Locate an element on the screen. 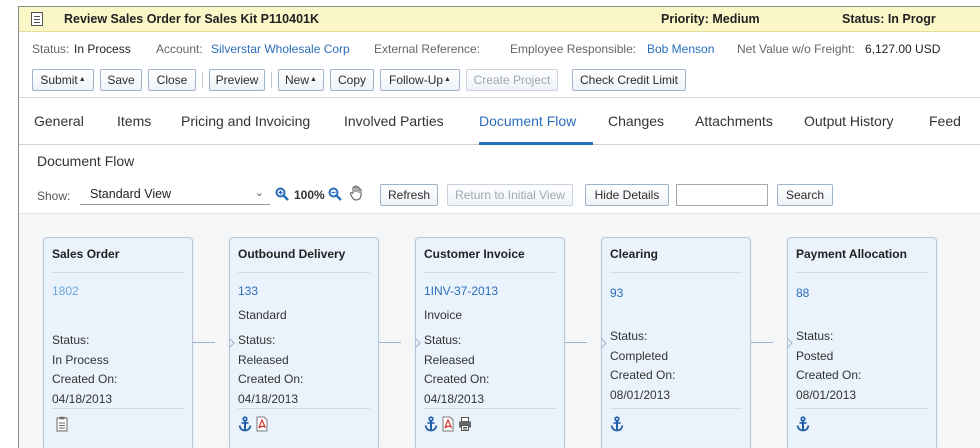 The width and height of the screenshot is (980, 448). account-link: Silverstar Wholesale Corp is located at coordinates (280, 49).